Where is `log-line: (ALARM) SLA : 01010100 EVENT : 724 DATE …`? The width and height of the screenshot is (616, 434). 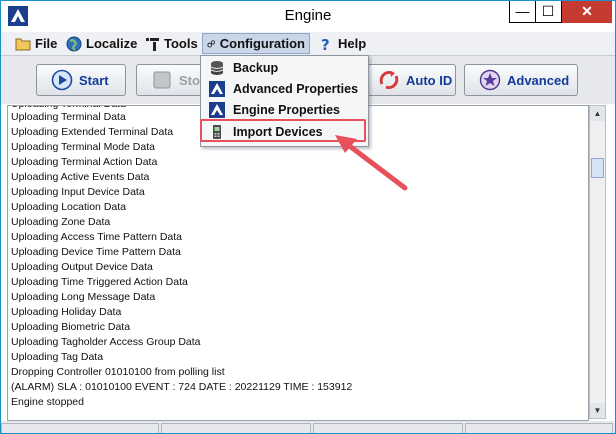 log-line: (ALARM) SLA : 01010100 EVENT : 724 DATE … is located at coordinates (182, 387).